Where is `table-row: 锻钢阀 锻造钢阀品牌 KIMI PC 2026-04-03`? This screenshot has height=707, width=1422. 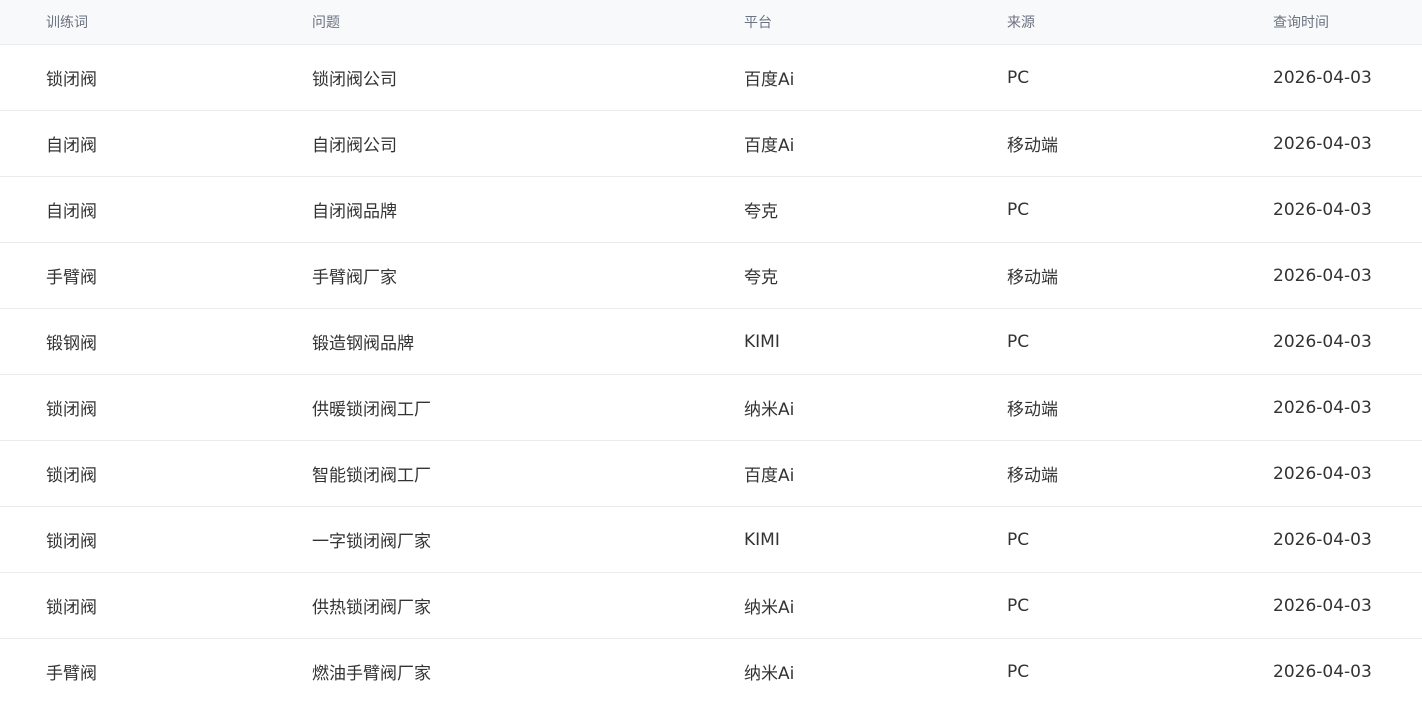
table-row: 锻钢阀 锻造钢阀品牌 KIMI PC 2026-04-03 is located at coordinates (711, 341).